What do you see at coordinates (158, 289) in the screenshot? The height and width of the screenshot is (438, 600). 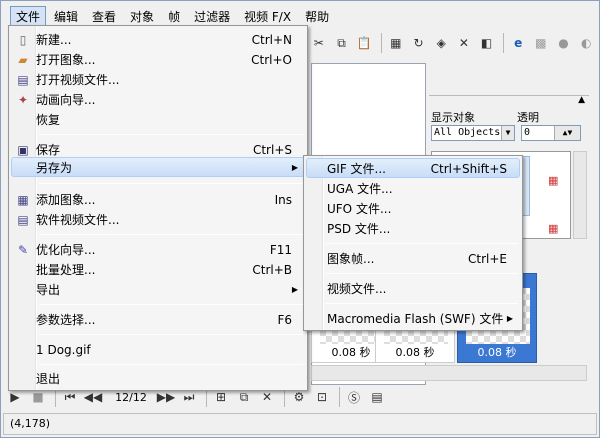 I see `menu-item-export: 导出 ▶` at bounding box center [158, 289].